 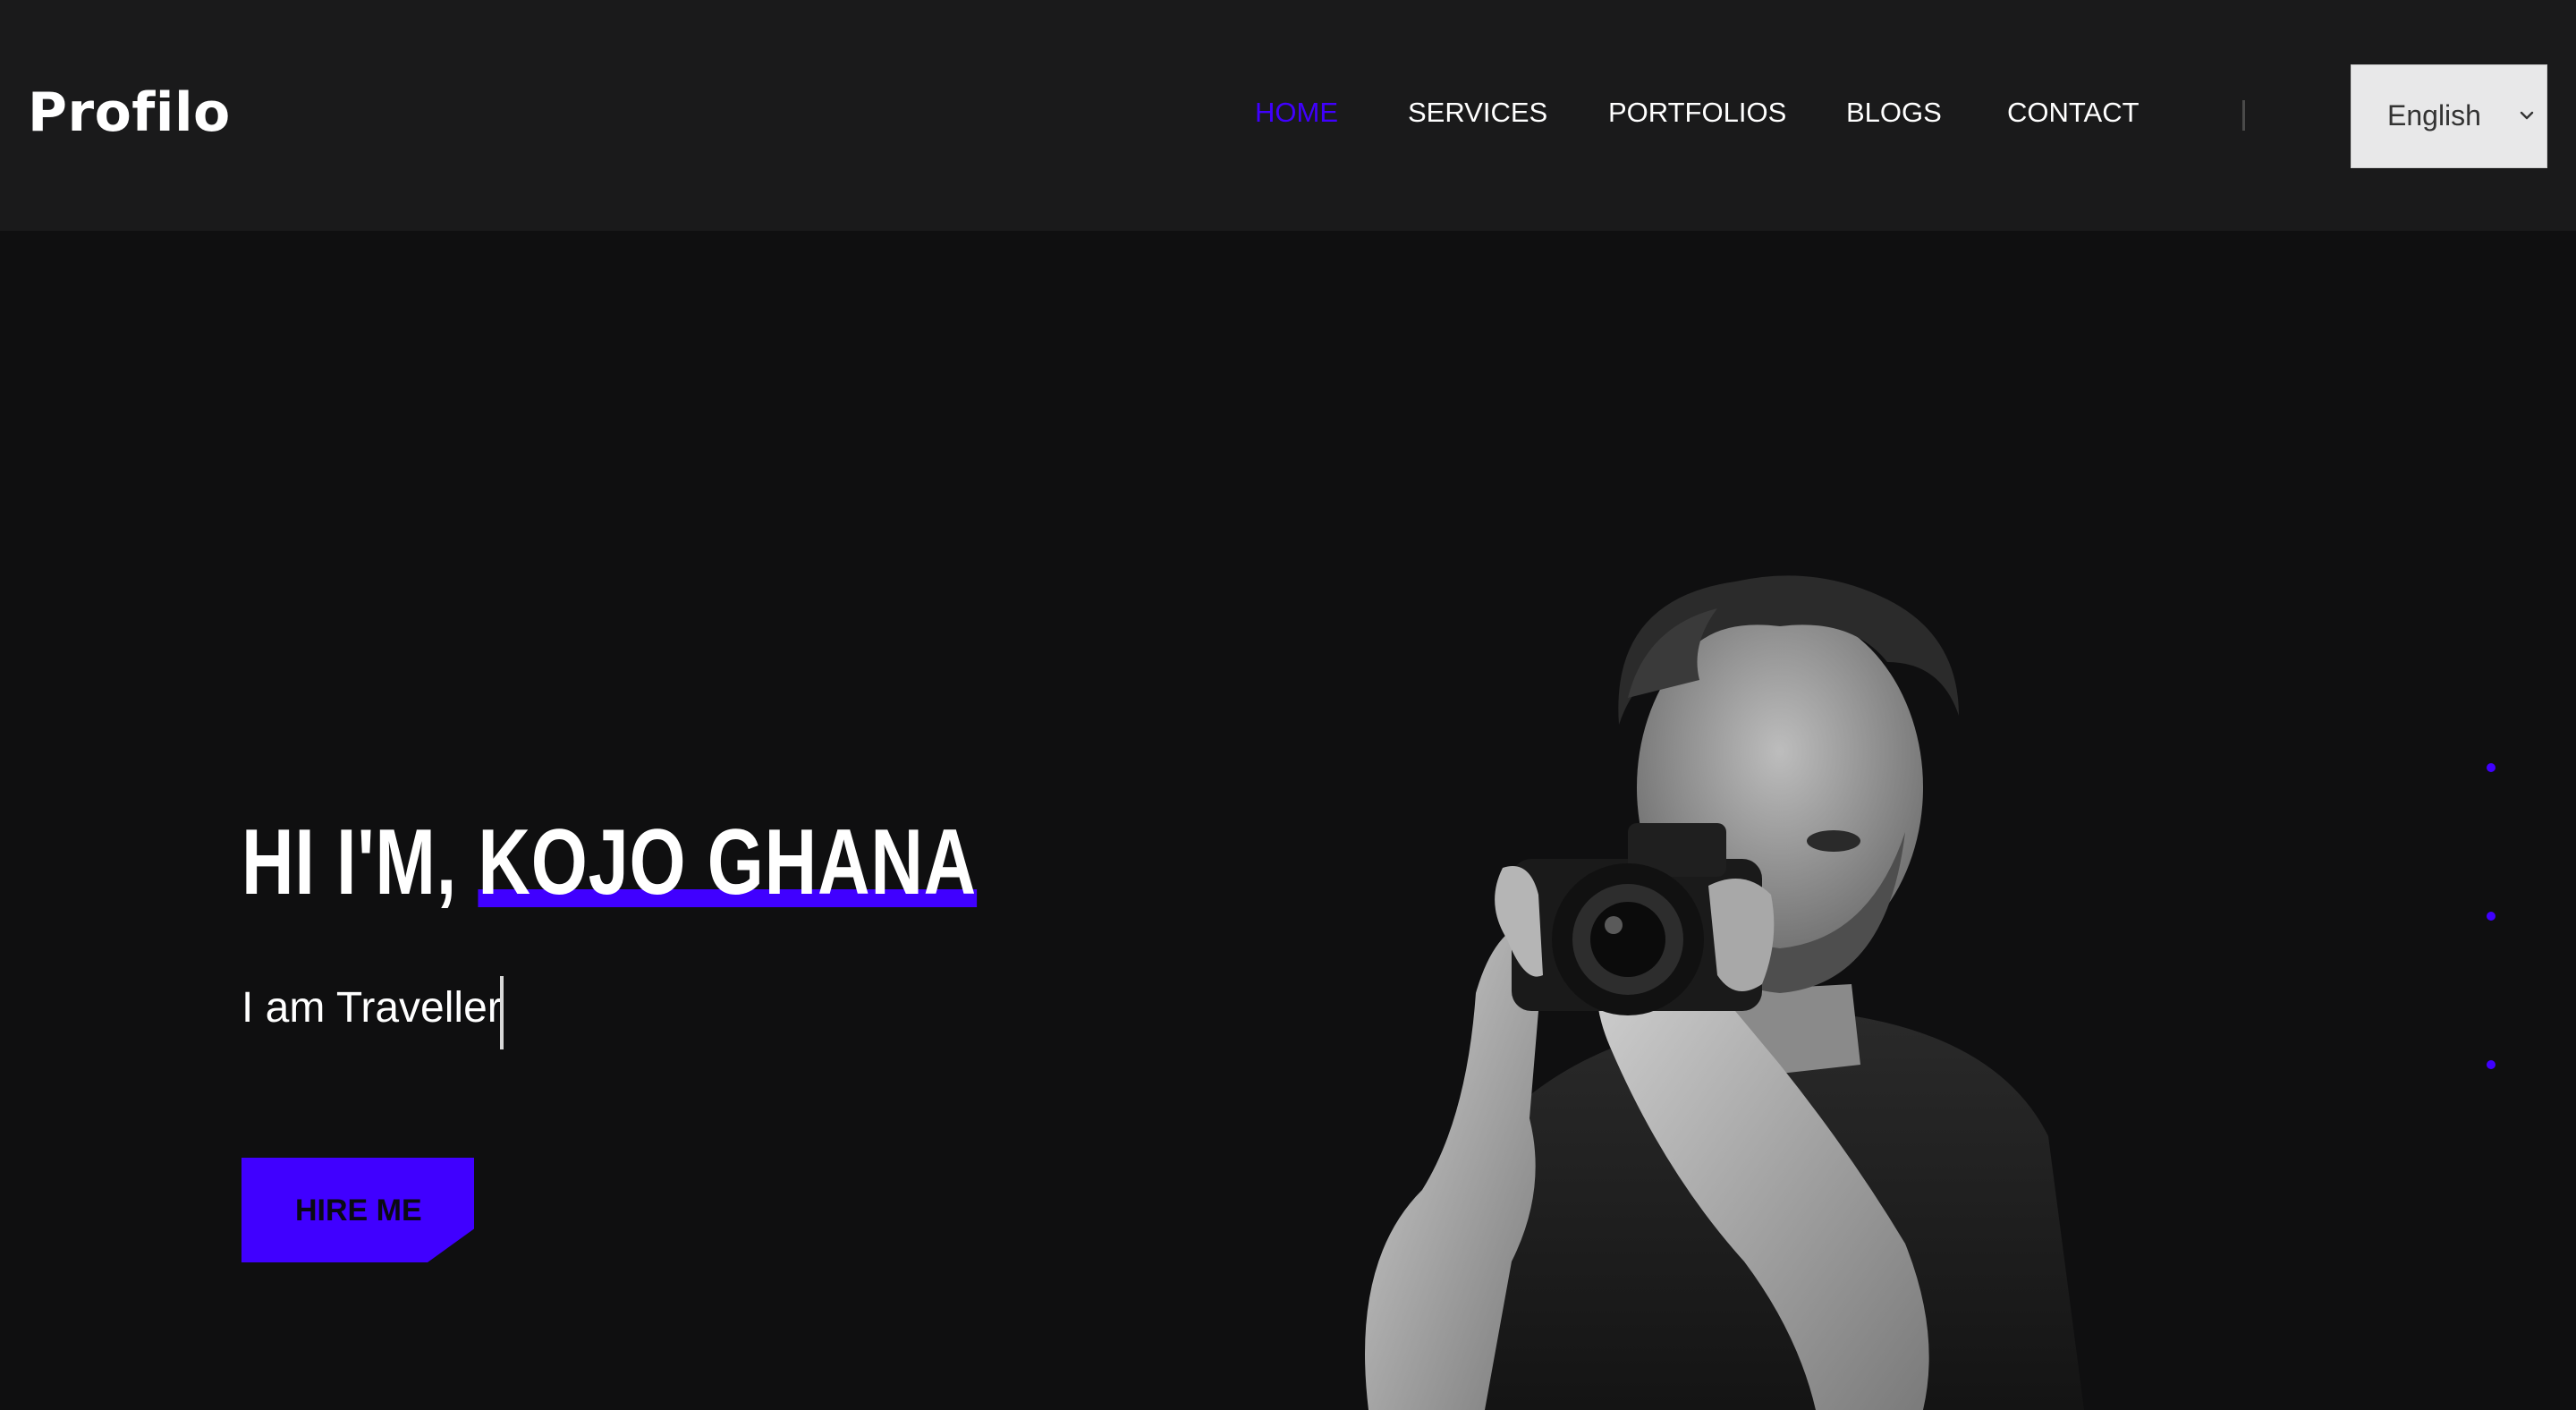 I want to click on hire-me-label: HIRE ME, so click(x=358, y=1210).